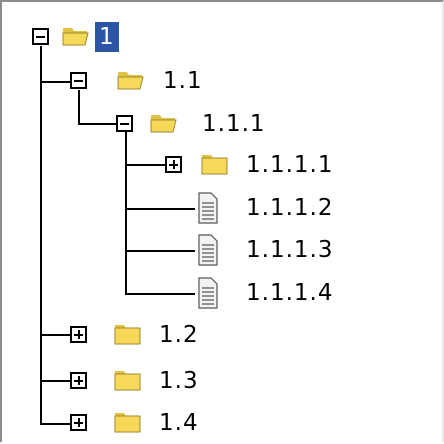 This screenshot has width=444, height=444. What do you see at coordinates (289, 250) in the screenshot?
I see `tree-item-label: 1.1.1.3` at bounding box center [289, 250].